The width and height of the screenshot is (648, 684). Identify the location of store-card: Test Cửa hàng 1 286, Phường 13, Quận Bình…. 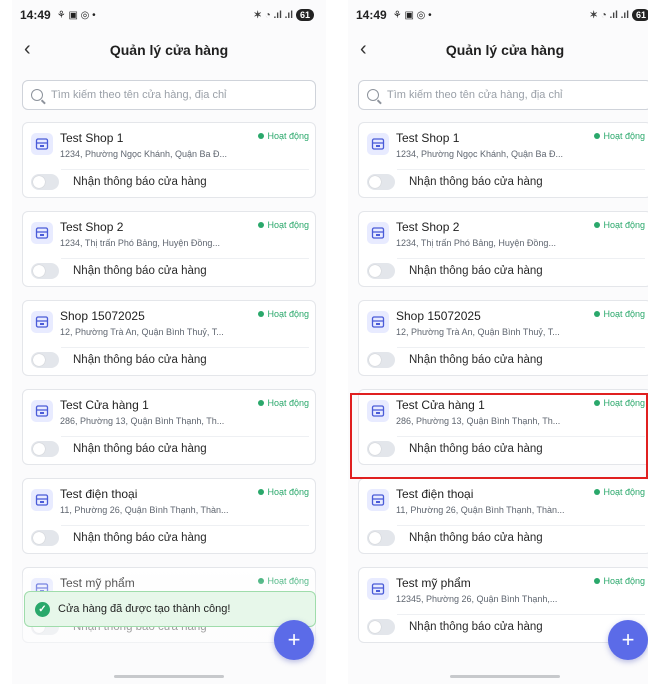
(169, 427).